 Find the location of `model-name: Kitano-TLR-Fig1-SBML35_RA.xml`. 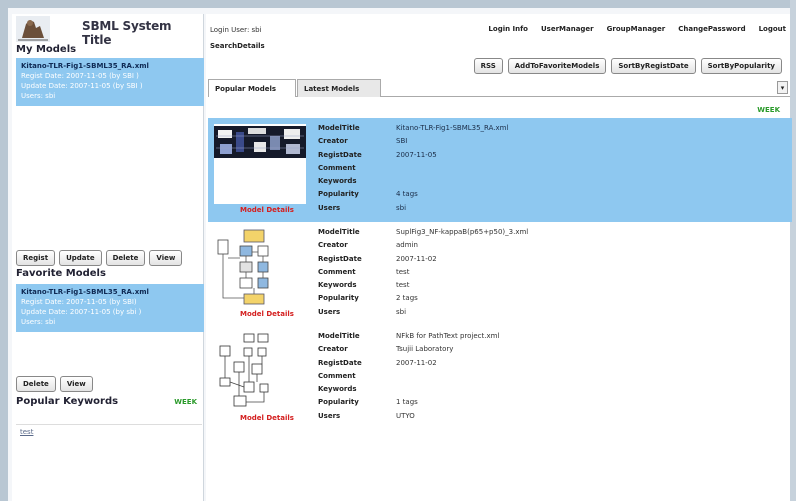

model-name: Kitano-TLR-Fig1-SBML35_RA.xml is located at coordinates (85, 66).